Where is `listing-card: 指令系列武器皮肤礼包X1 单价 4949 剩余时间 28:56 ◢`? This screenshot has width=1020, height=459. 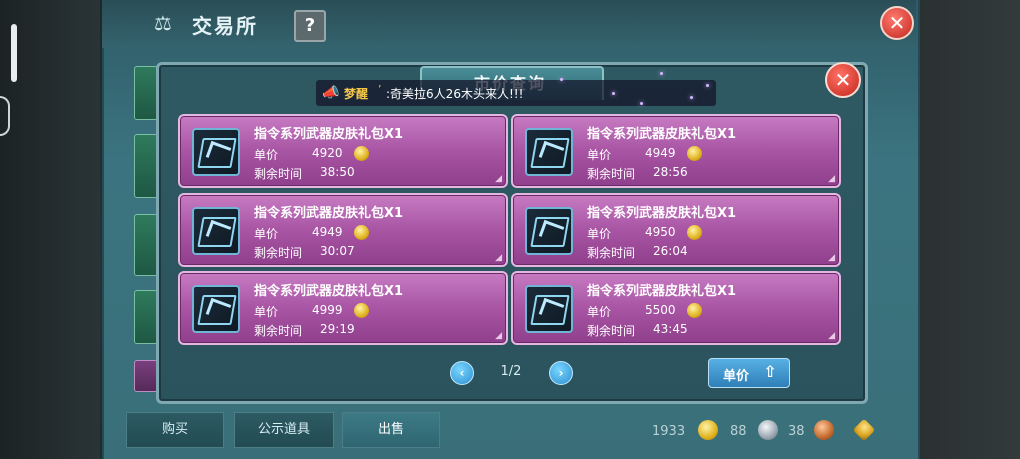
listing-card: 指令系列武器皮肤礼包X1 单价 4949 剩余时间 28:56 ◢ is located at coordinates (676, 151).